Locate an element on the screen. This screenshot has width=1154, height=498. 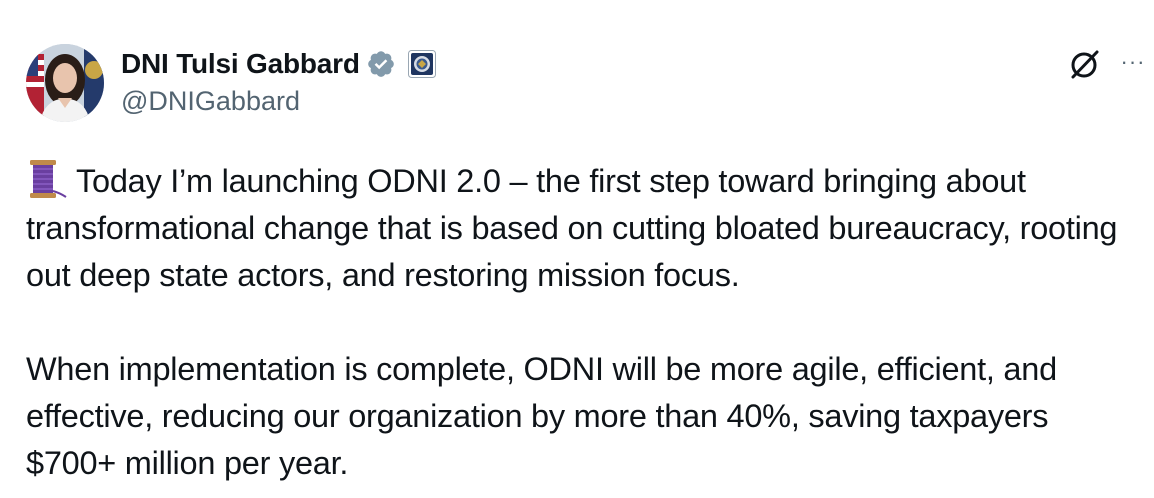
more-options-button: ··· is located at coordinates (1133, 64).